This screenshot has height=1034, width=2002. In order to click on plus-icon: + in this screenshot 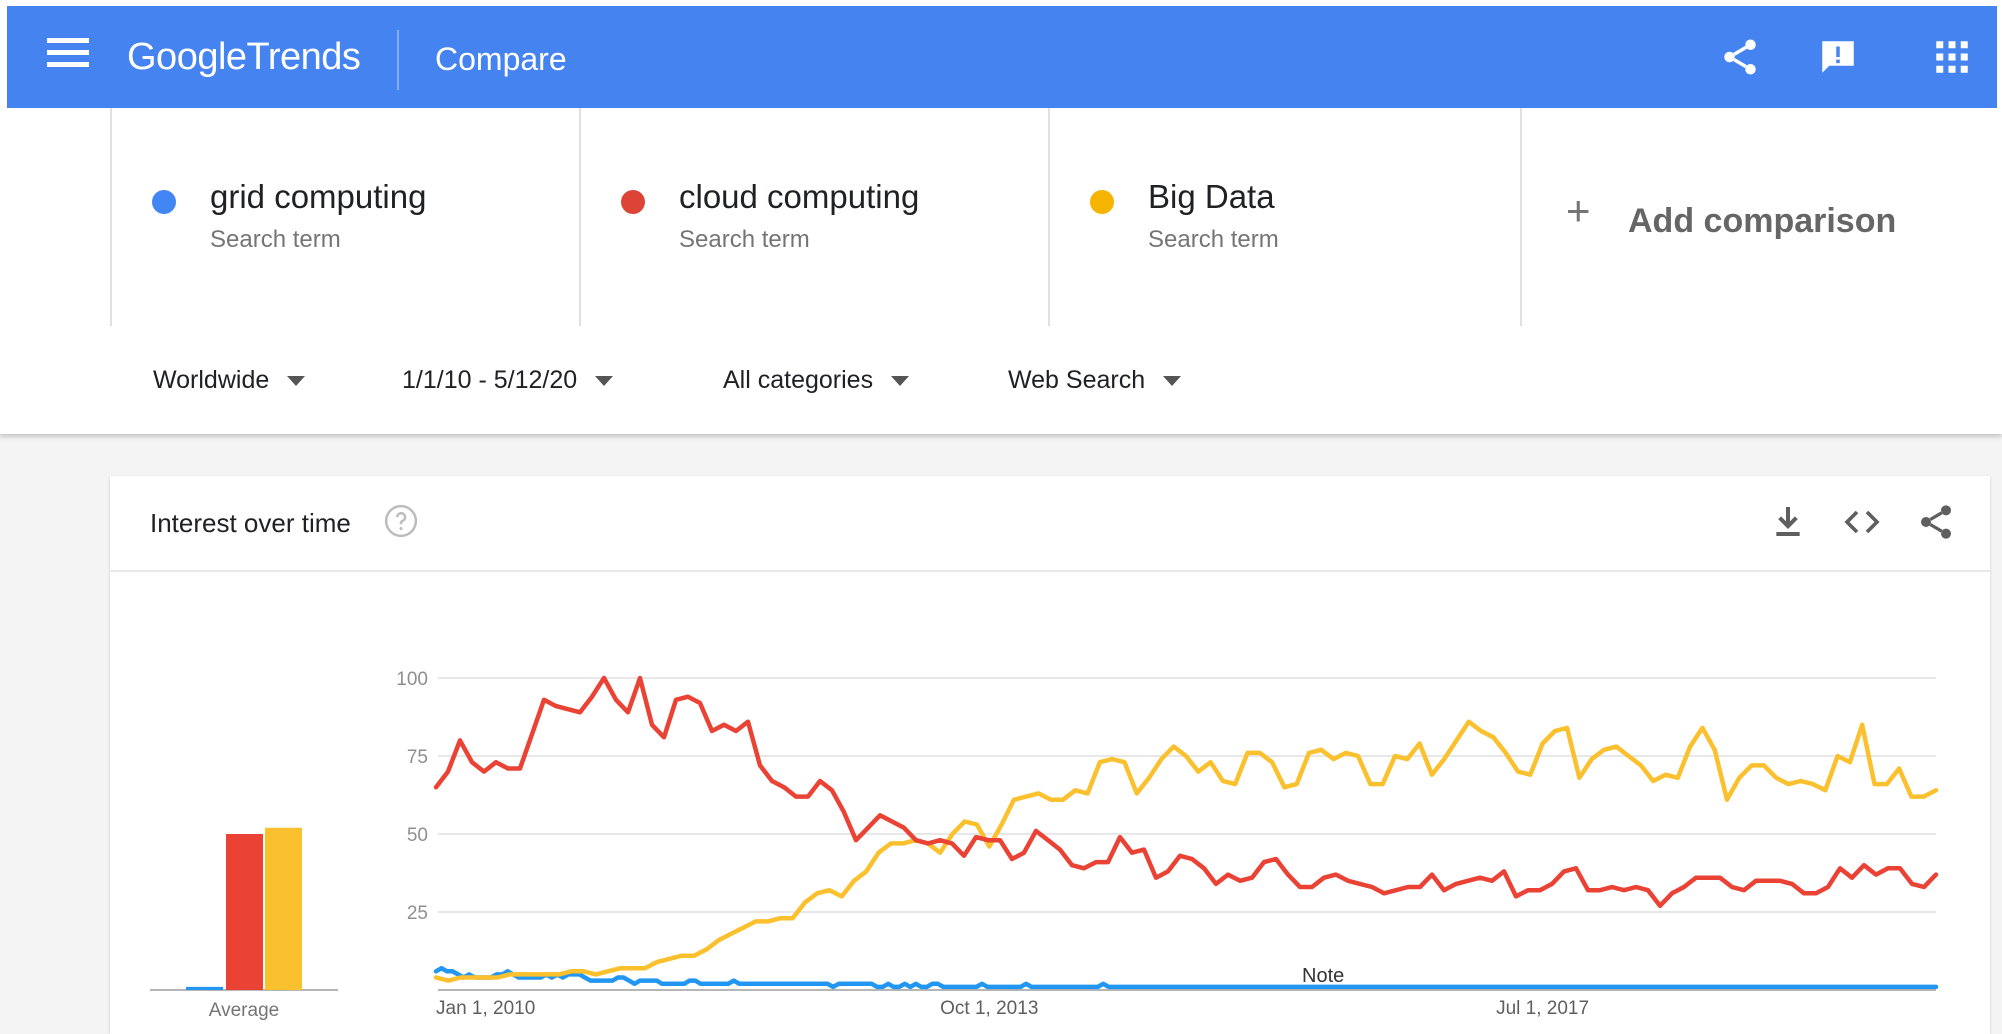, I will do `click(1578, 210)`.